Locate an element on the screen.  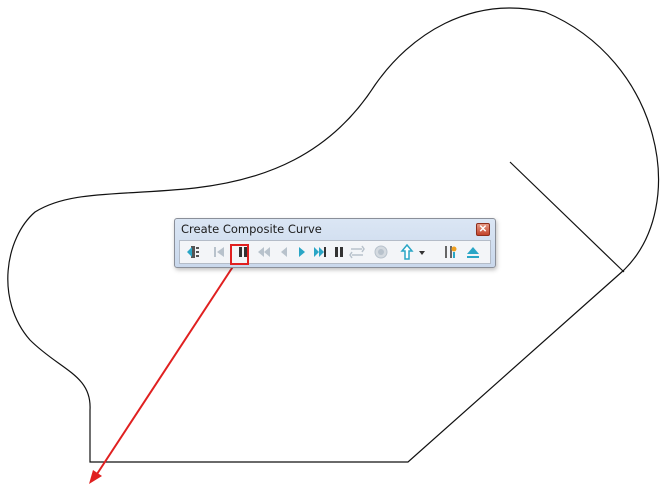
up-arrow-icon is located at coordinates (407, 252).